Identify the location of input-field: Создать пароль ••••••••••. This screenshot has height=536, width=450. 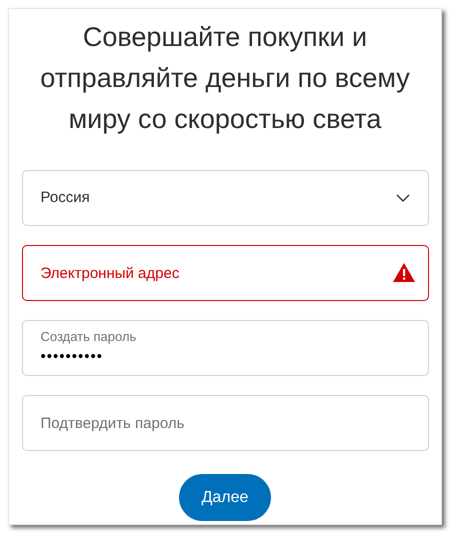
(225, 348).